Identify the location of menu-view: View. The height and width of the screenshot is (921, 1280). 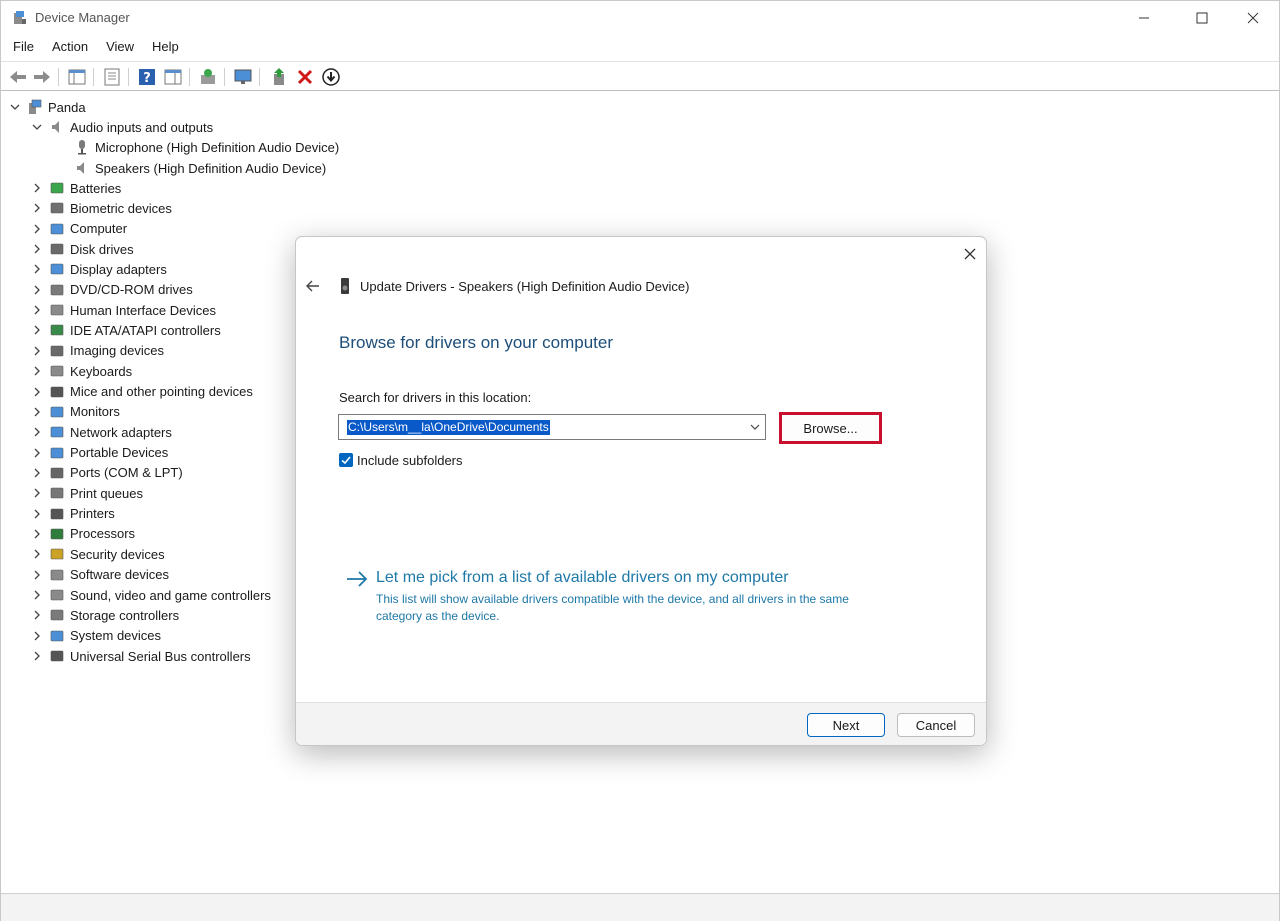
(120, 48).